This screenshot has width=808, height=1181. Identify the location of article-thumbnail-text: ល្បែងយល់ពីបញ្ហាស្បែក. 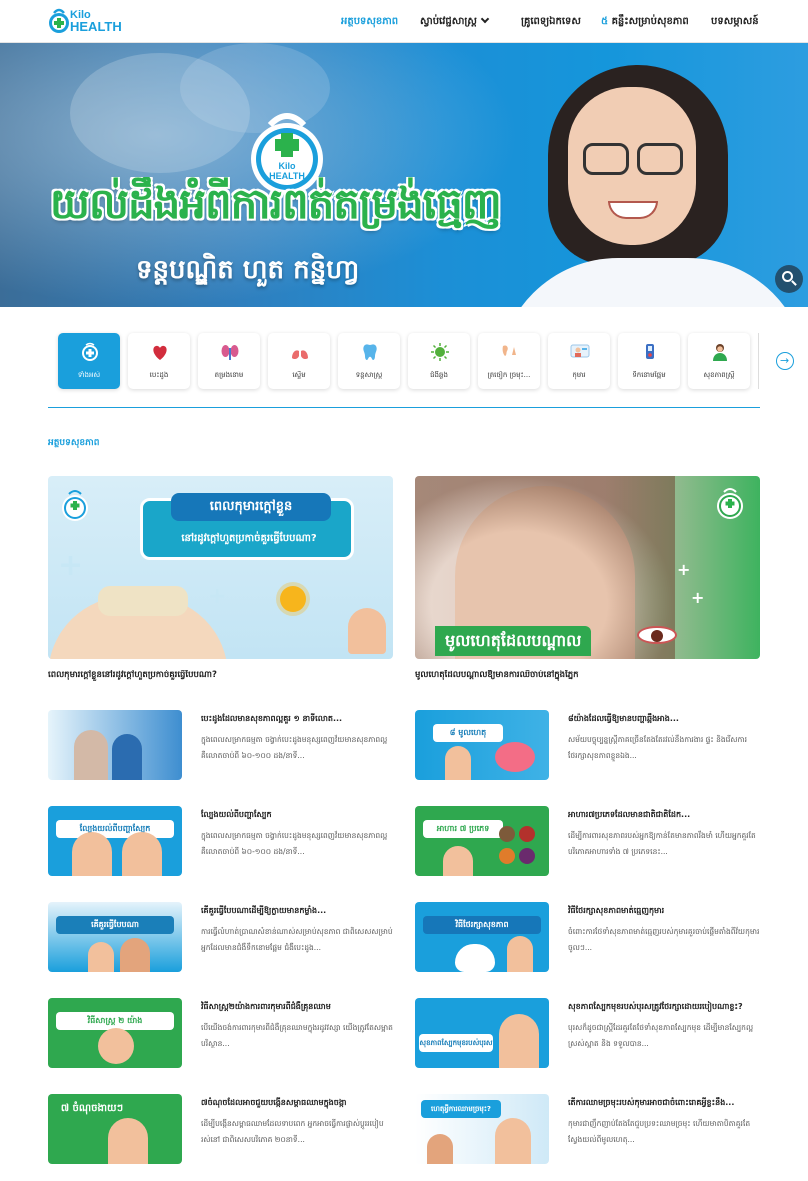
(115, 829).